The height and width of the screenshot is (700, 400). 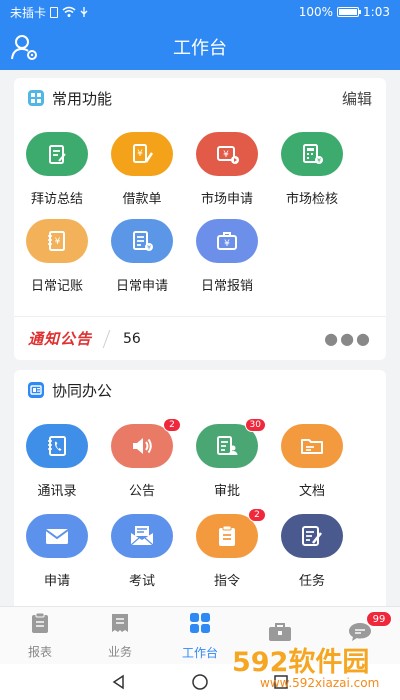 I want to click on app-header: 工作台, so click(x=200, y=47).